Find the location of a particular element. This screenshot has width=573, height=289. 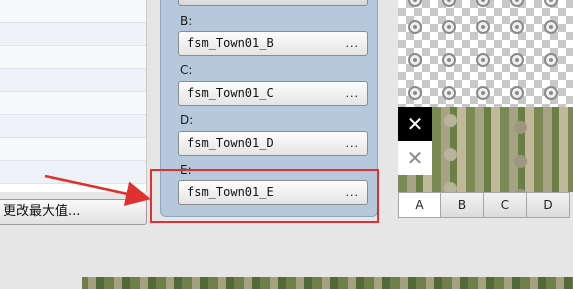

annotation-arrow-icon is located at coordinates (97, 190).